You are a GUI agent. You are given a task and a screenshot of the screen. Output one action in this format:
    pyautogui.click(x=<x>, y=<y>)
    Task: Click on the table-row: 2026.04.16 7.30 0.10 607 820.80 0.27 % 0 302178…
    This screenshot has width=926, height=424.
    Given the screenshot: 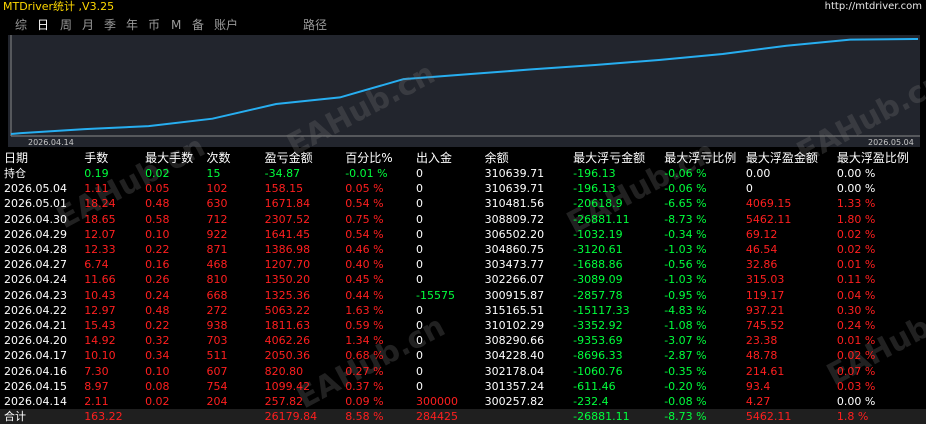 What is the action you would take?
    pyautogui.click(x=463, y=370)
    